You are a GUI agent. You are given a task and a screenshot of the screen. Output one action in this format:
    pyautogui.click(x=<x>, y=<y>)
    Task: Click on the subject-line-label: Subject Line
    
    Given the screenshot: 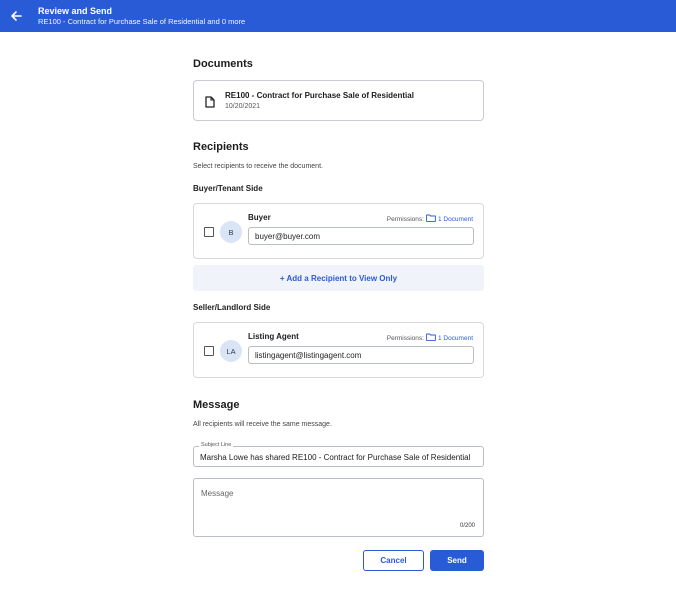 What is the action you would take?
    pyautogui.click(x=216, y=445)
    